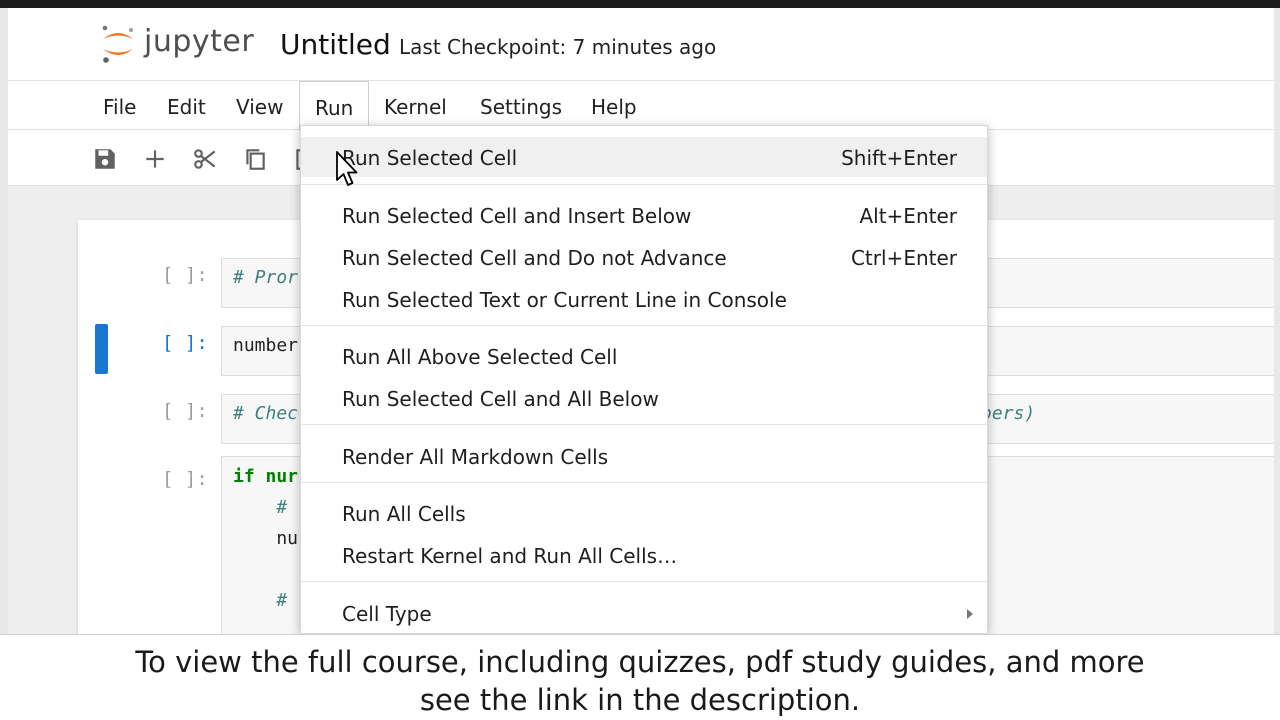 Image resolution: width=1280 pixels, height=720 pixels. What do you see at coordinates (255, 159) in the screenshot?
I see `copy-icon` at bounding box center [255, 159].